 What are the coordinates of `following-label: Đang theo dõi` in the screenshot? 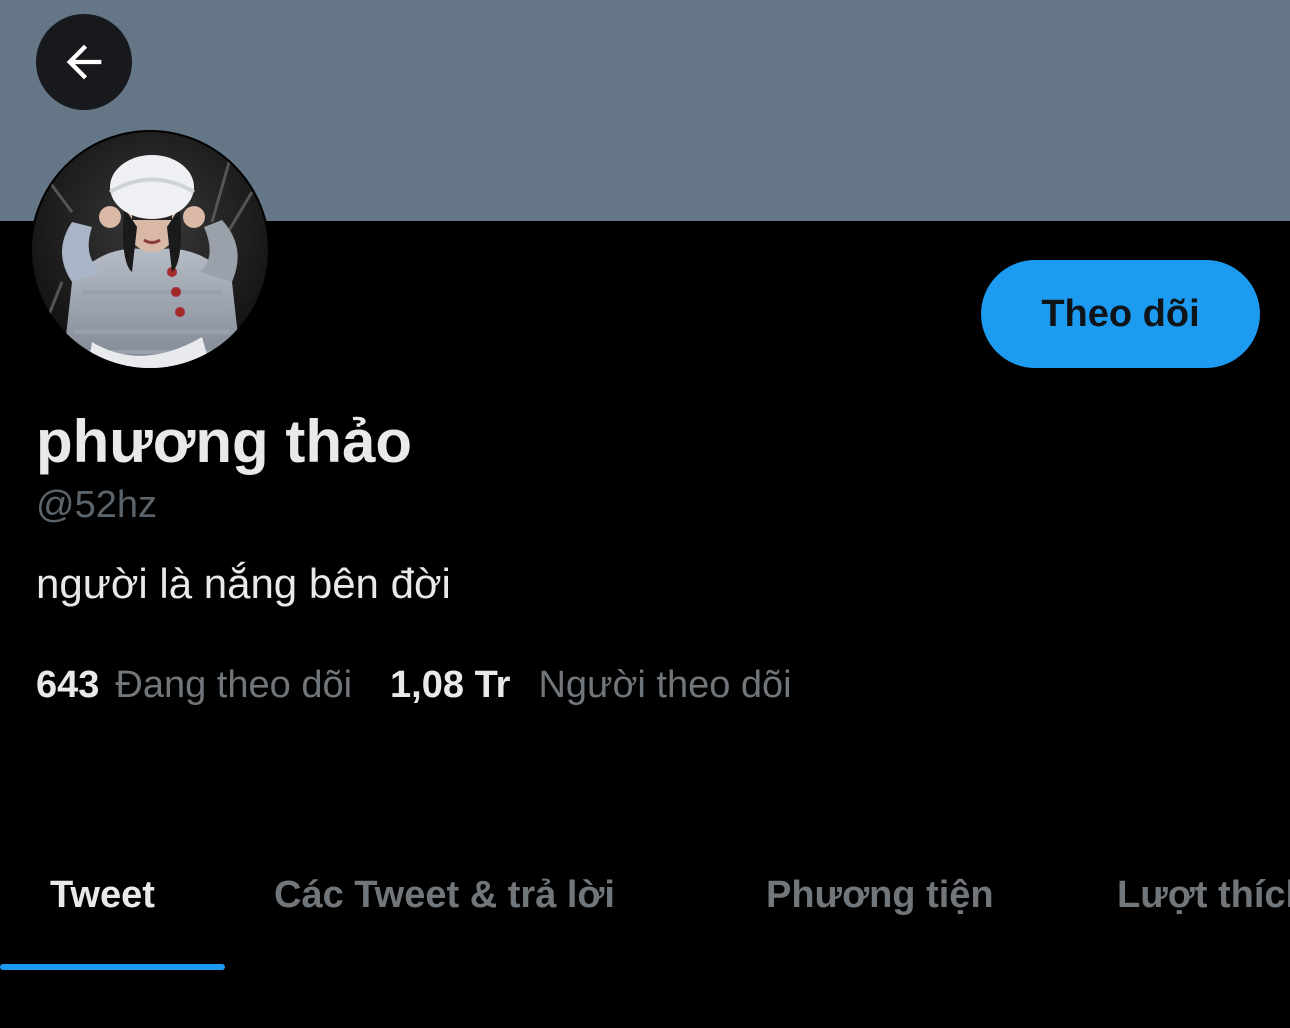 It's located at (234, 685).